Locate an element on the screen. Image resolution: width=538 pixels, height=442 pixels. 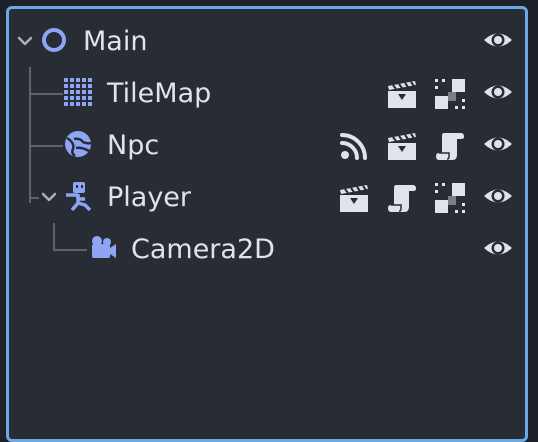
tree-row-main: Main is located at coordinates (267, 41).